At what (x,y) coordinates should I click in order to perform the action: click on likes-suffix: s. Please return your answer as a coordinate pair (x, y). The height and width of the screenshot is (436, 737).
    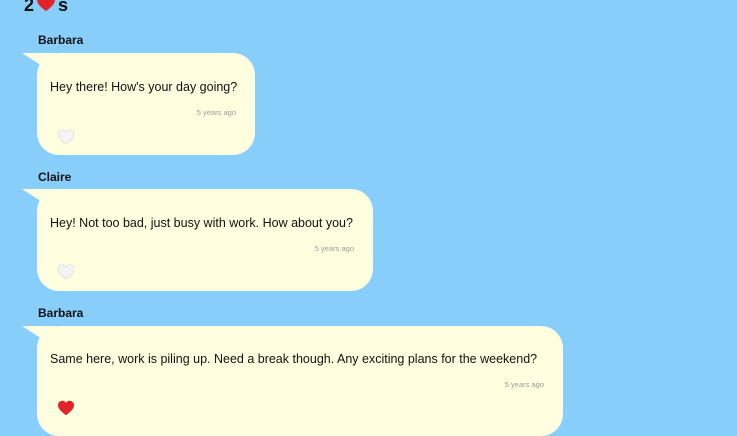
    Looking at the image, I should click on (63, 7).